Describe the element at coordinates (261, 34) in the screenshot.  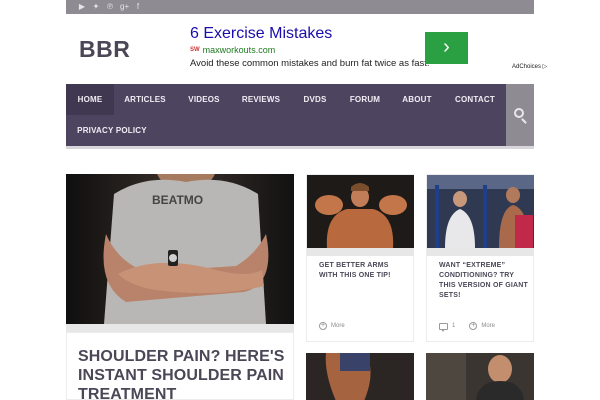
I see `ad-title: 6 Exercise Mistakes` at that location.